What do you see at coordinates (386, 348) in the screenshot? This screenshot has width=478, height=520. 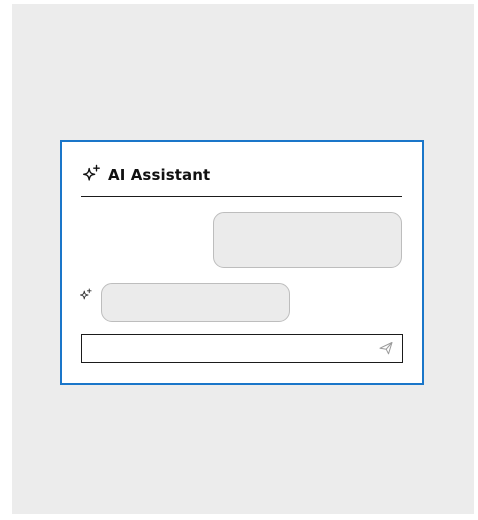 I see `send-icon` at bounding box center [386, 348].